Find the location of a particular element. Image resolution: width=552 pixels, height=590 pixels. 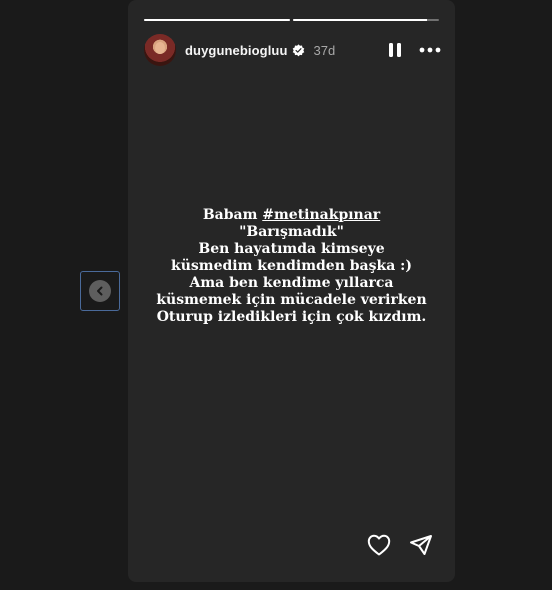

story-text-line: Babam #metinakpınar is located at coordinates (291, 215).